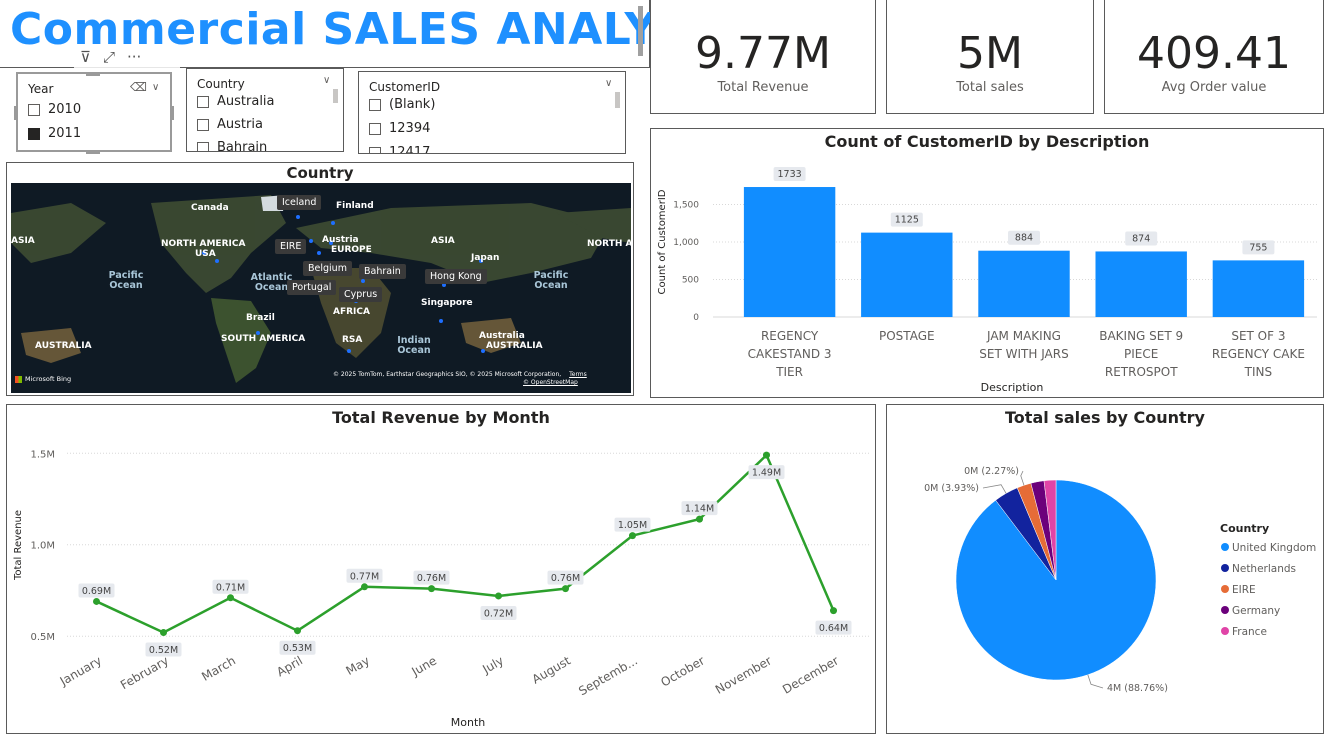 The image size is (1331, 735). Describe the element at coordinates (48, 379) in the screenshot. I see `bing-label: Microsoft Bing` at that location.